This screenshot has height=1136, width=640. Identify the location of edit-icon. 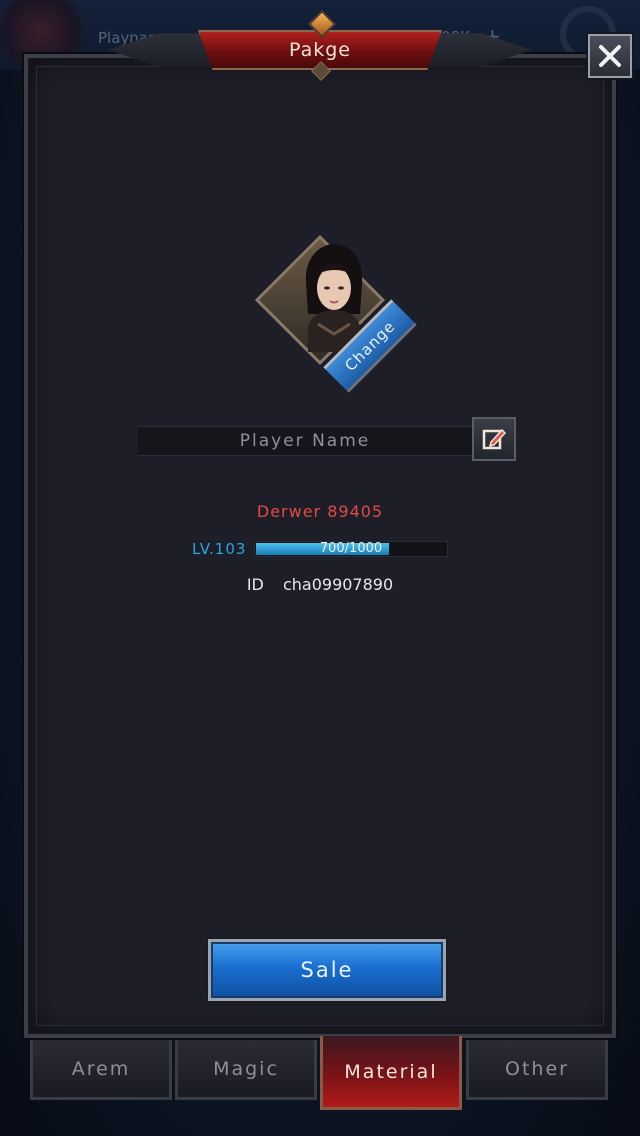
(494, 439).